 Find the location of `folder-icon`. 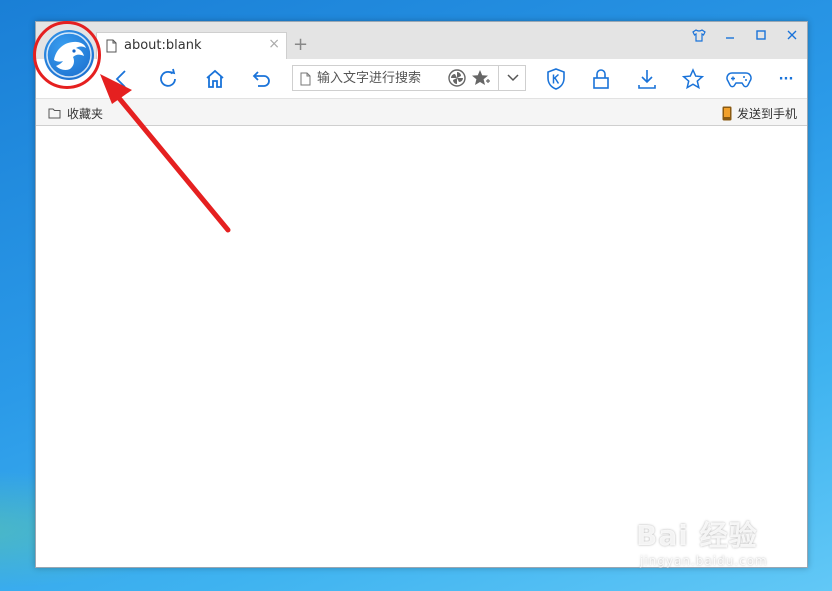

folder-icon is located at coordinates (54, 113).